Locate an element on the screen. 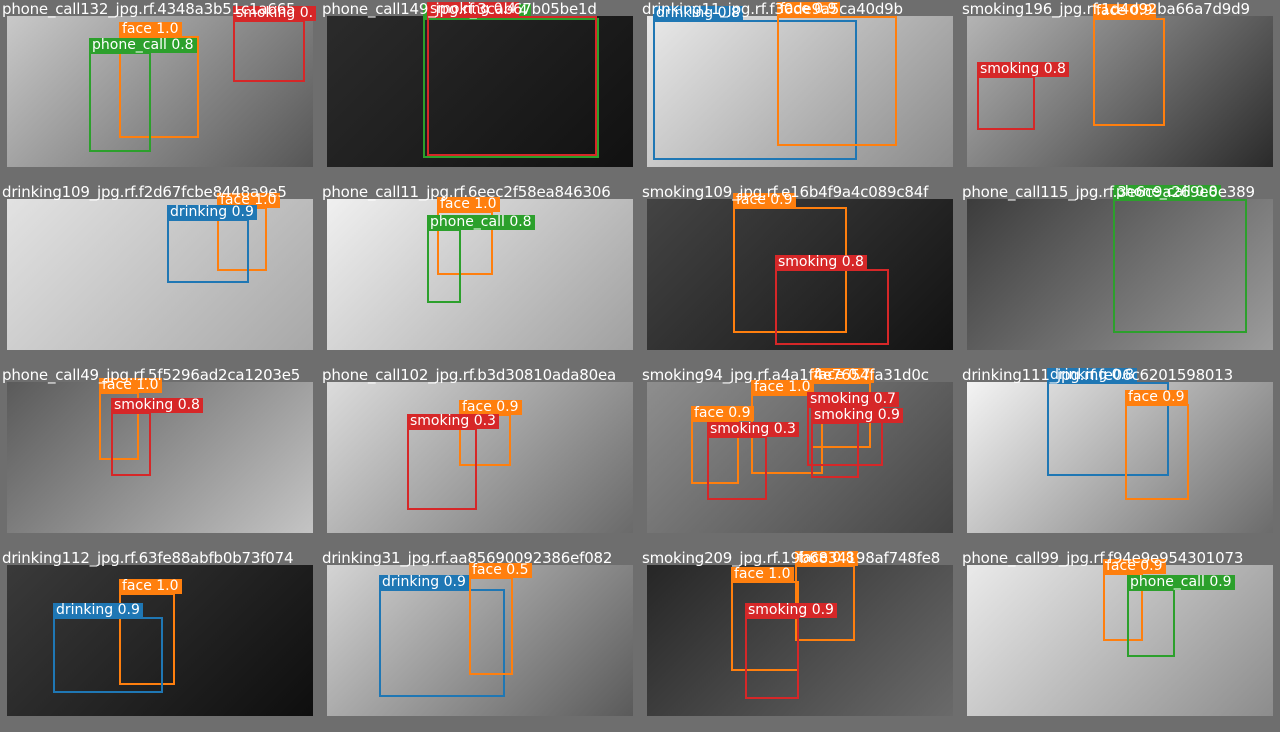  grayscale-photo: phone_call 0.4smoking 0.4 is located at coordinates (480, 84).